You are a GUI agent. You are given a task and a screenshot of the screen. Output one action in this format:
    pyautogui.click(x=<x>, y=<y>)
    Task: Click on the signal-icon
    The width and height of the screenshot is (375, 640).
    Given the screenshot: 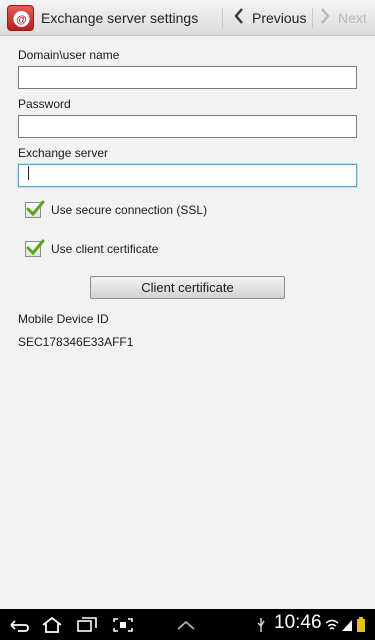 What is the action you would take?
    pyautogui.click(x=347, y=624)
    